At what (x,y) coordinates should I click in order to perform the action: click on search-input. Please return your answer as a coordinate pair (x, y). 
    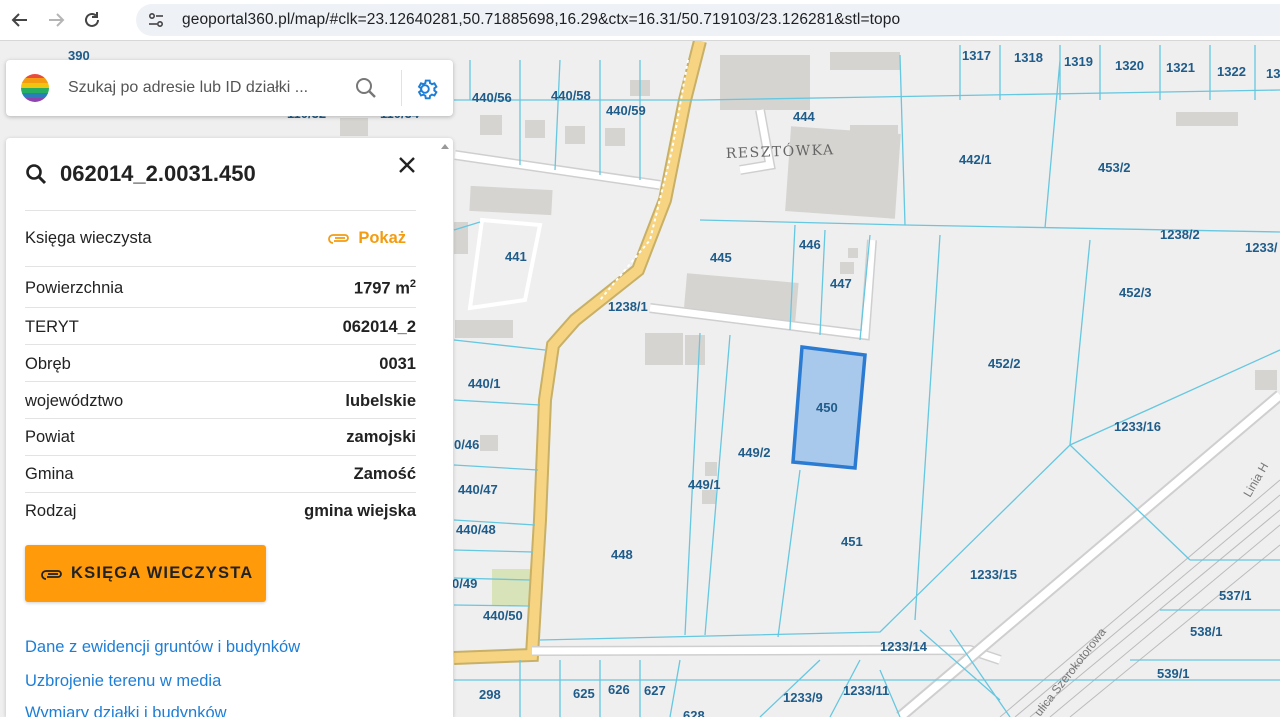
    Looking at the image, I should click on (203, 88).